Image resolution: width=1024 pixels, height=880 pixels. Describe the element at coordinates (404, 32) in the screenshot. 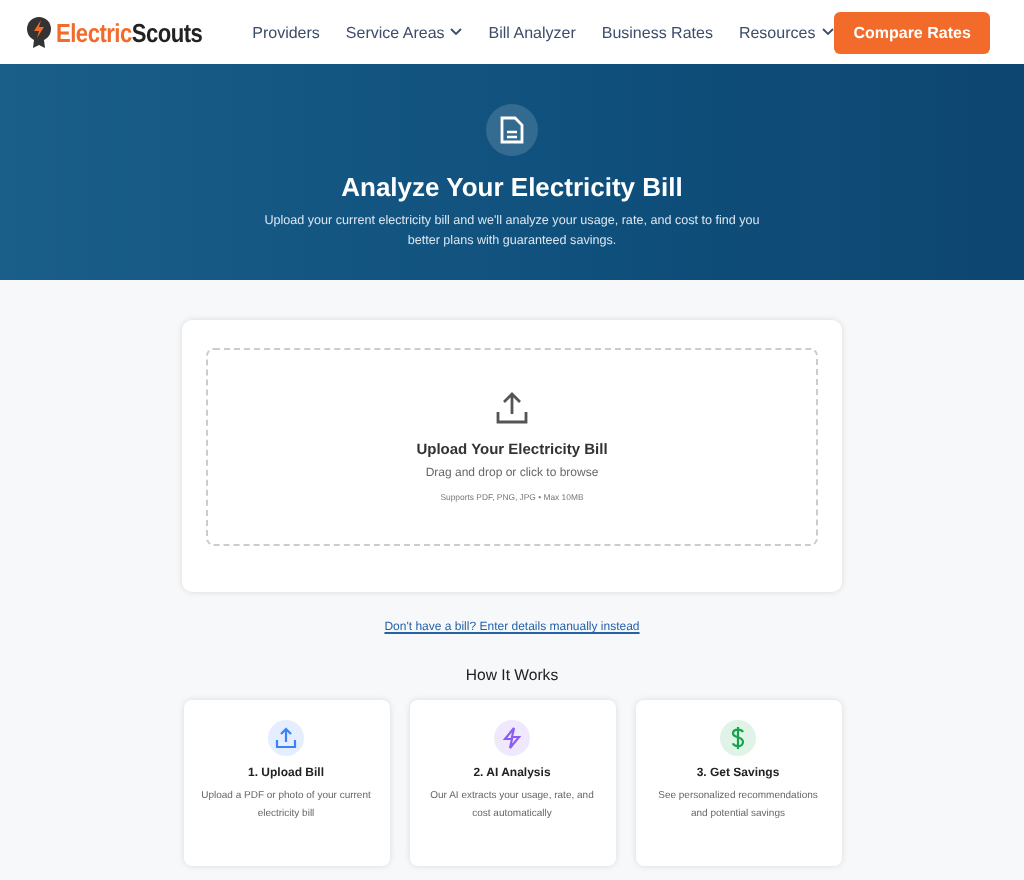

I see `nav-link: Service Areas` at that location.